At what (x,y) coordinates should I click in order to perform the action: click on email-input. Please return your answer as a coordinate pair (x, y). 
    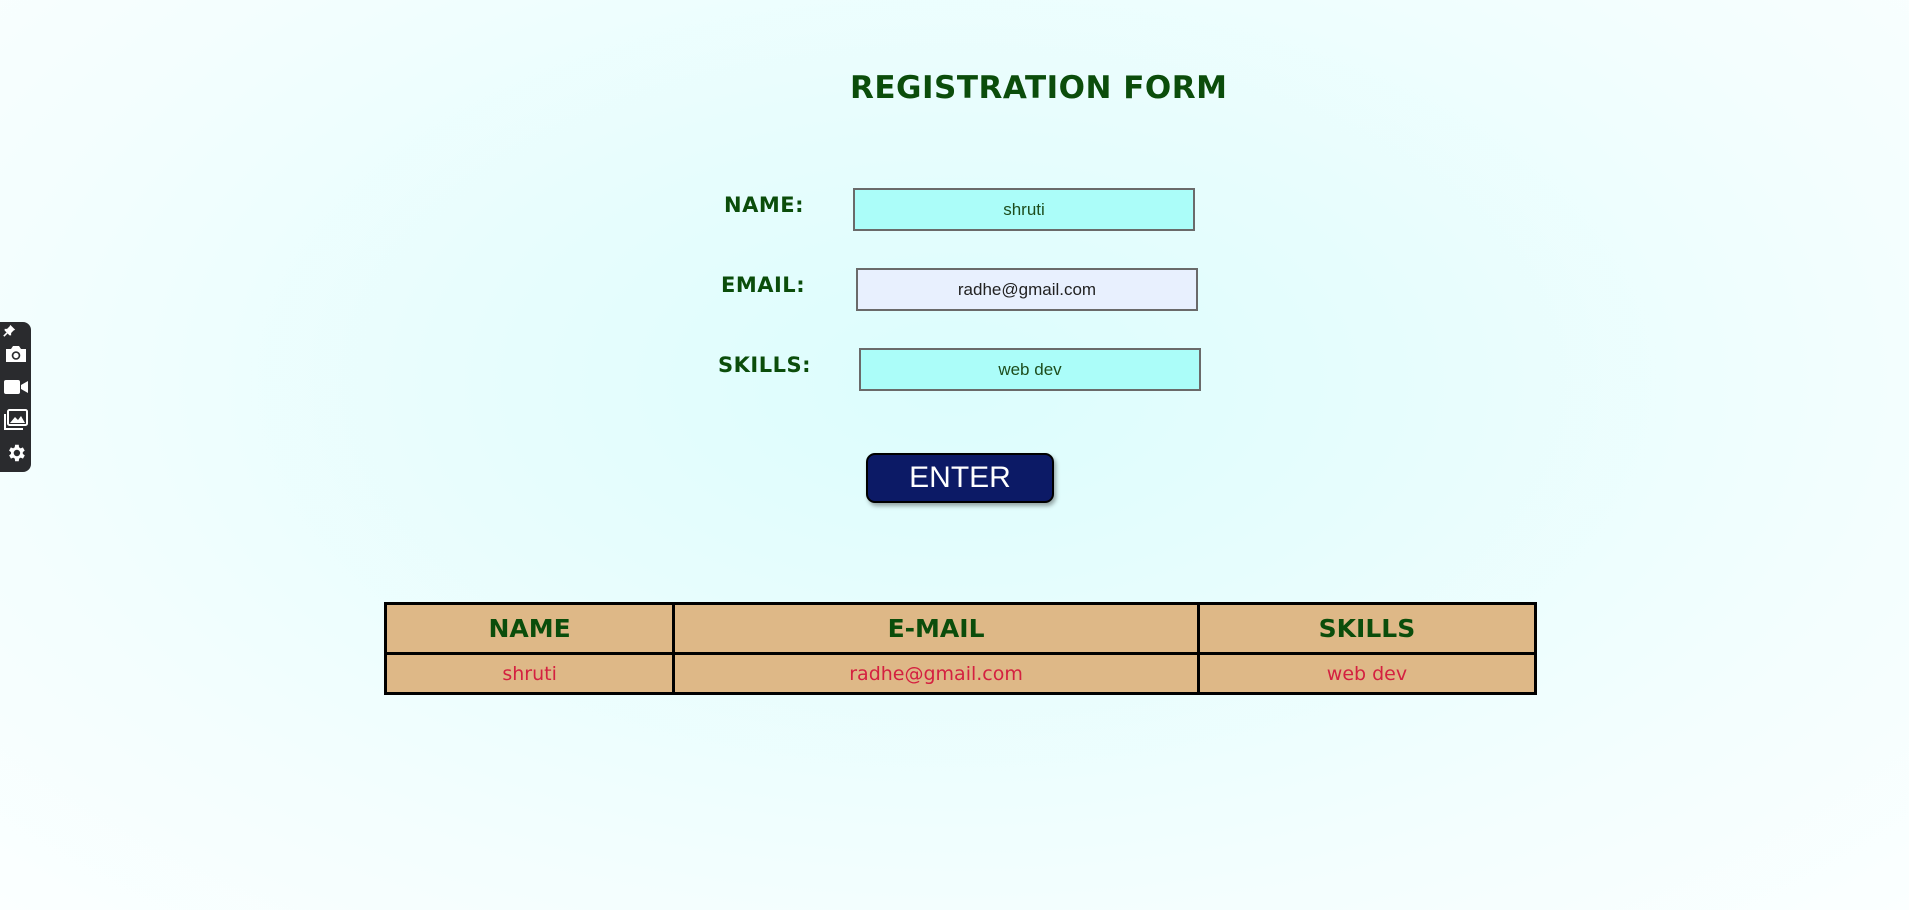
    Looking at the image, I should click on (1027, 289).